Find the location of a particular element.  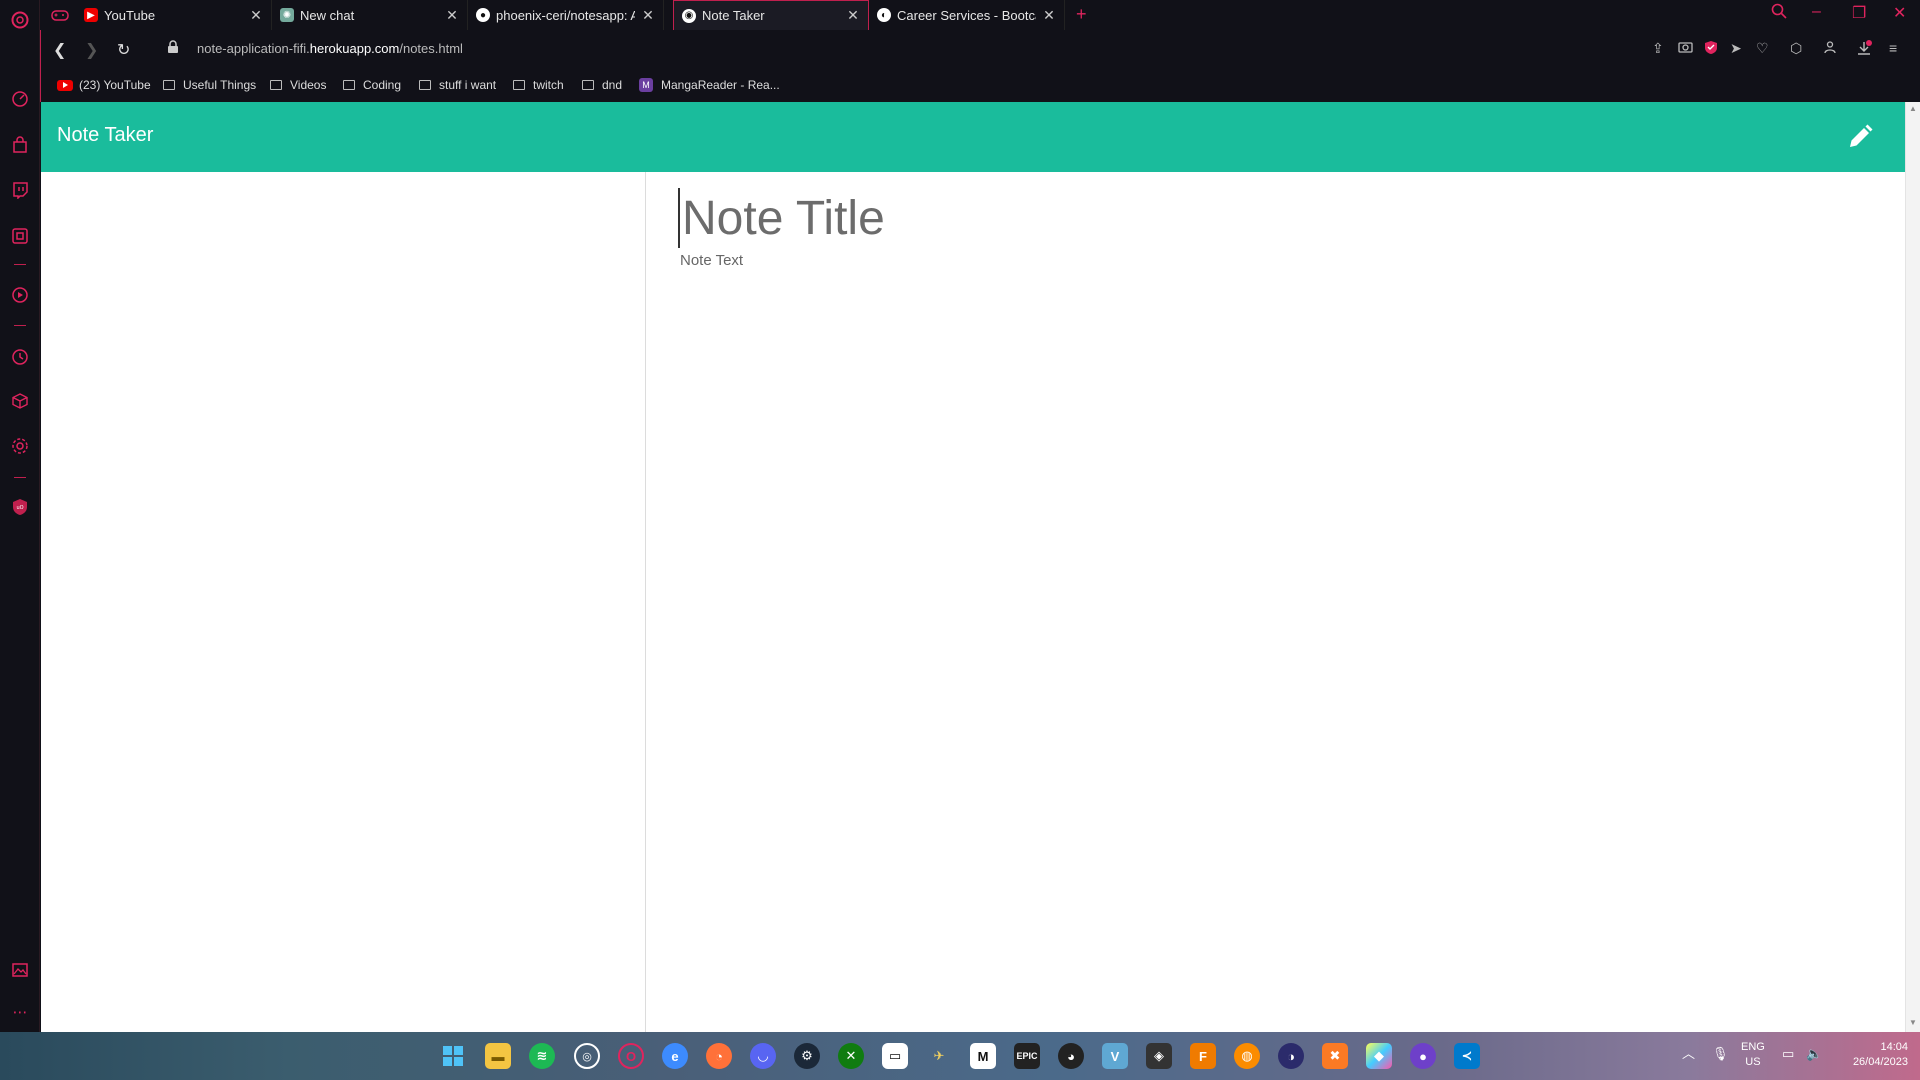

app-brand: Note Taker is located at coordinates (105, 135).